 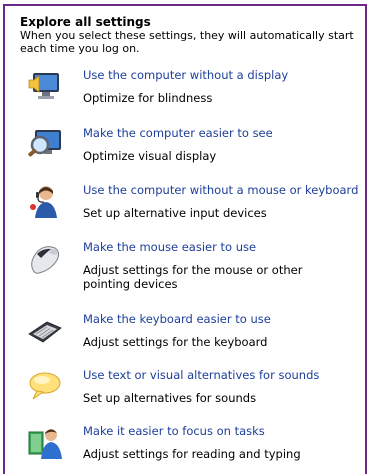 What do you see at coordinates (45, 442) in the screenshot?
I see `person-book-icon` at bounding box center [45, 442].